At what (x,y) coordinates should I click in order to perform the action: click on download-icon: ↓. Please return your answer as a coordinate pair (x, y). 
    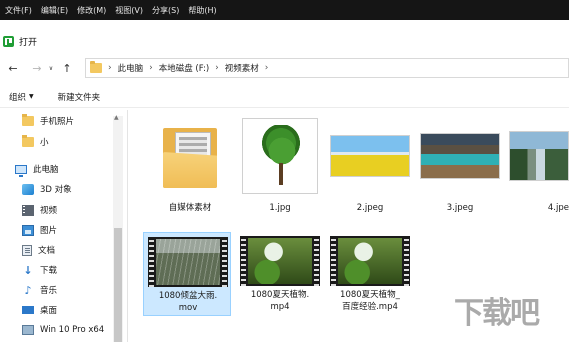
    Looking at the image, I should click on (28, 270).